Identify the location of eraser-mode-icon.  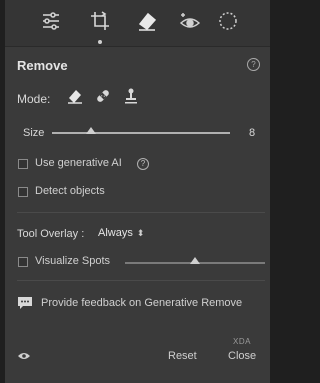
(75, 96).